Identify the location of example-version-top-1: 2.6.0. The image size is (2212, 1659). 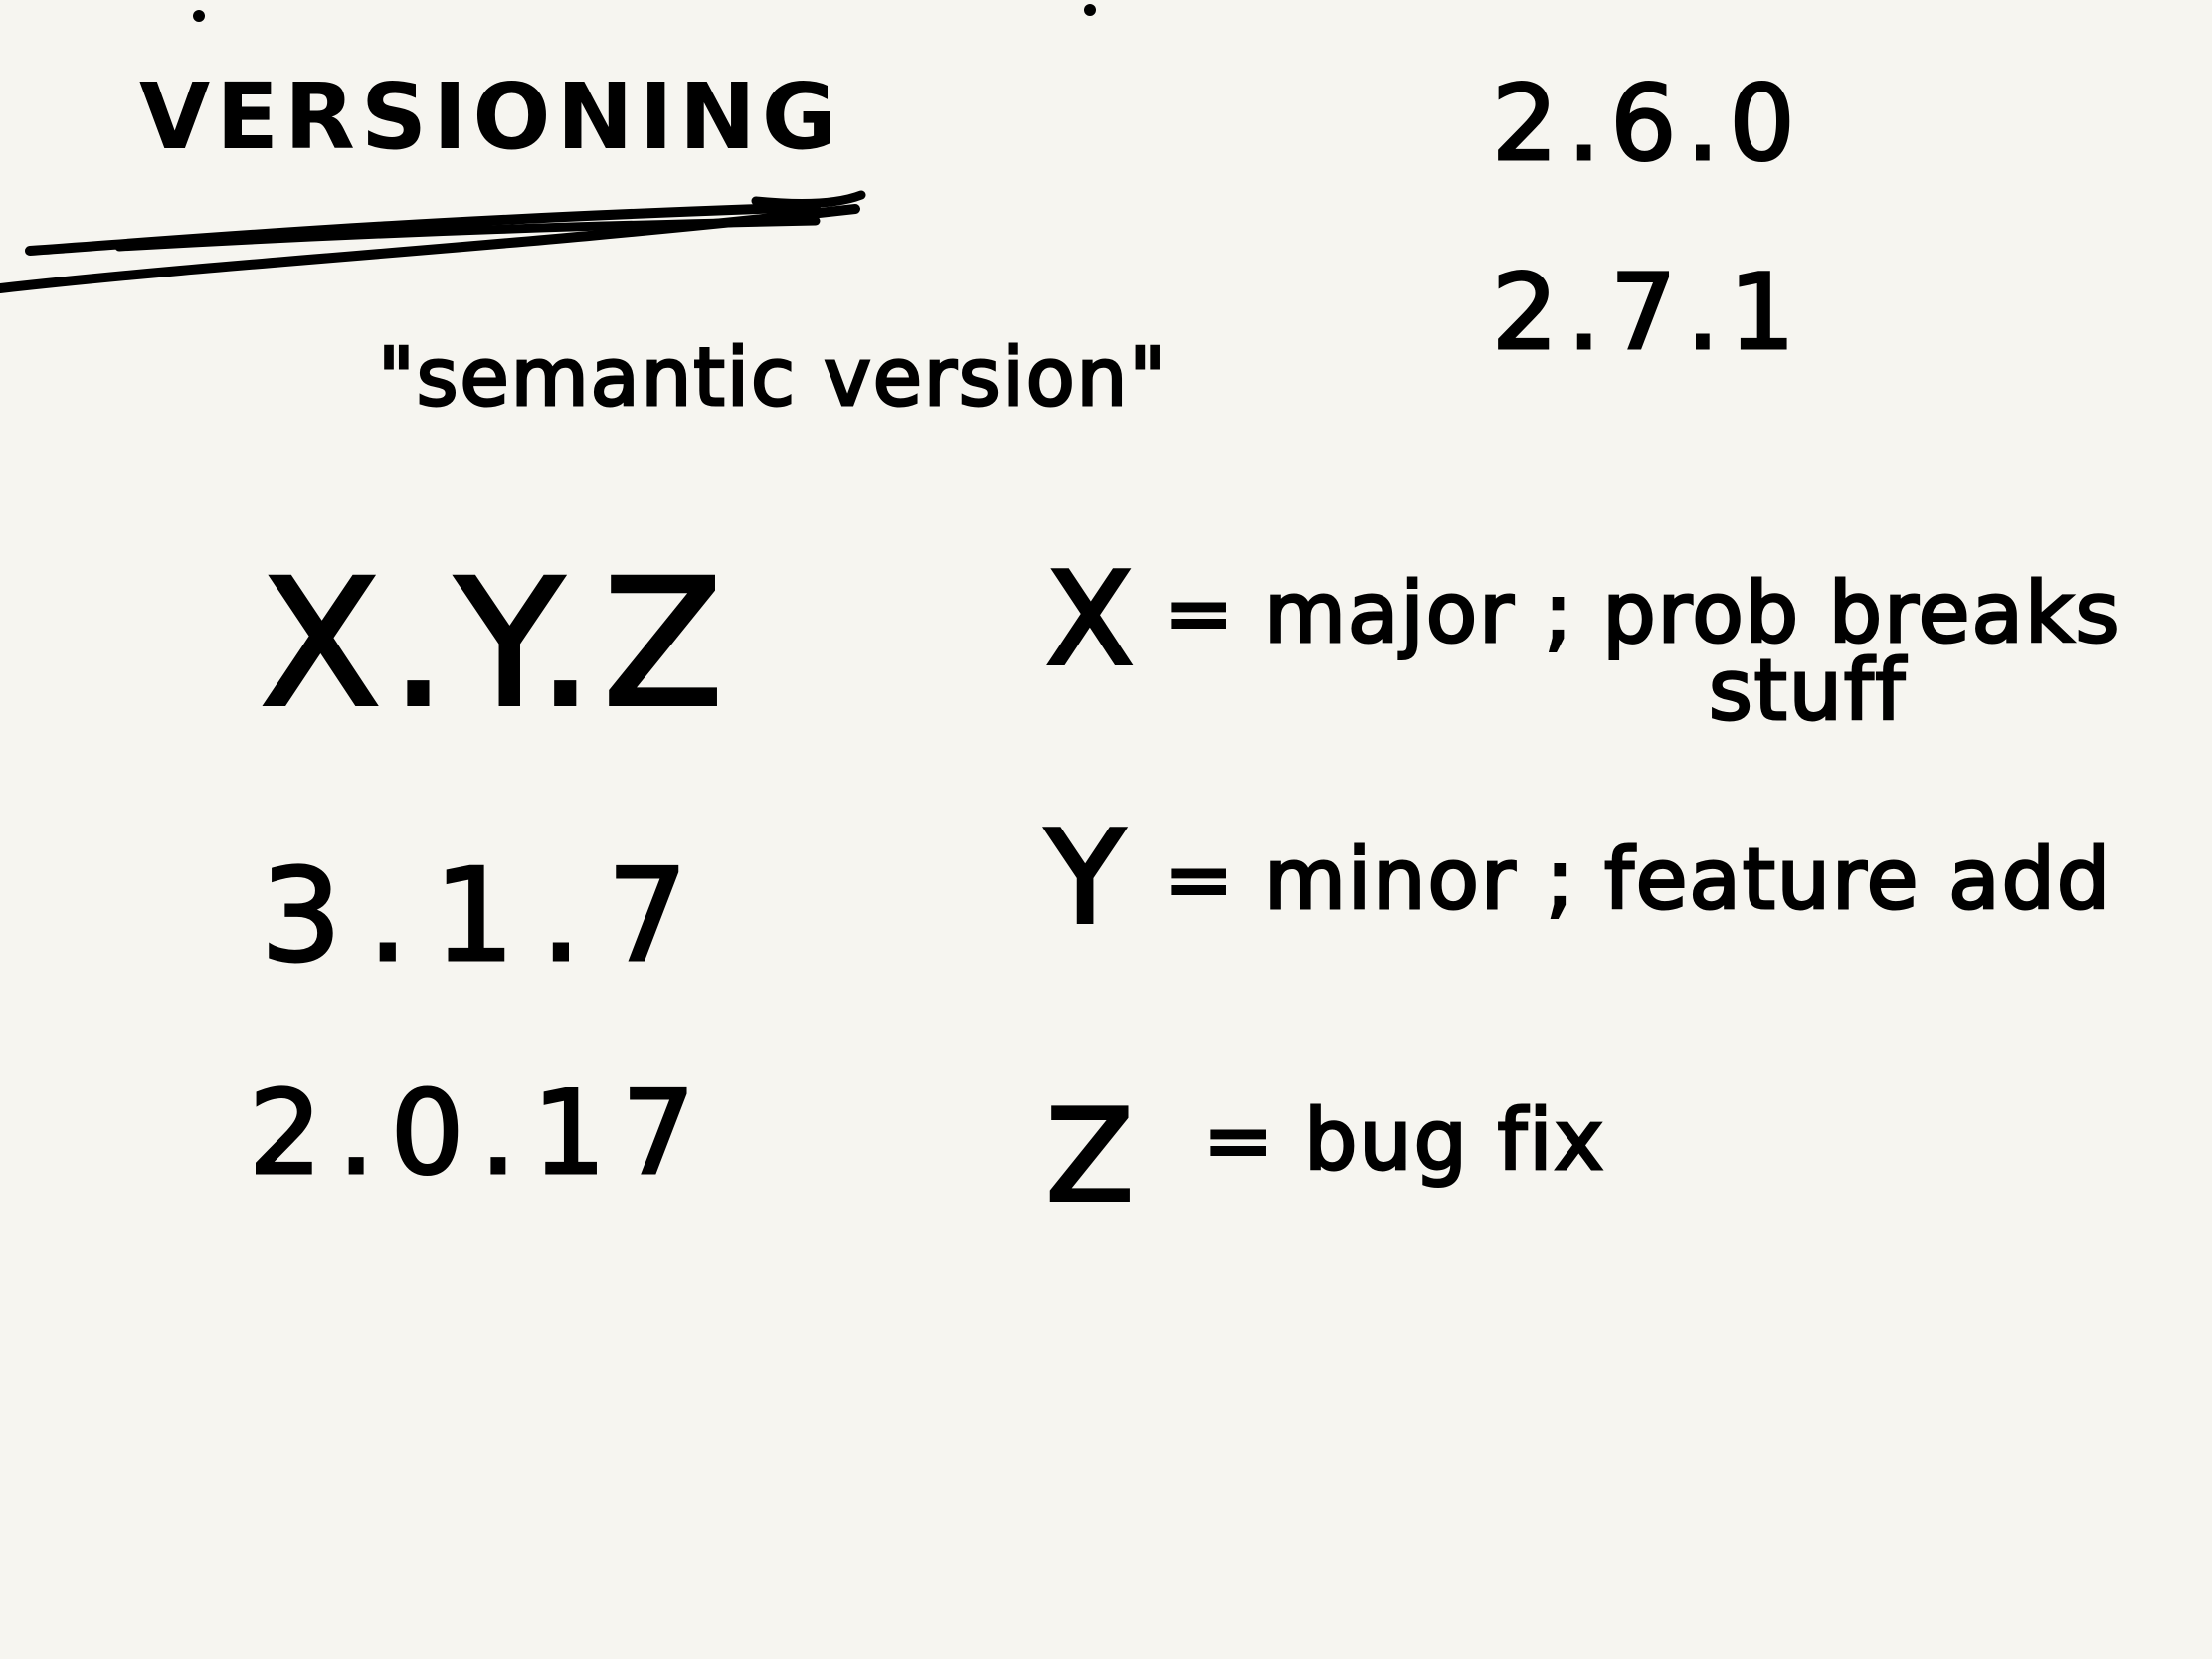
(1648, 123).